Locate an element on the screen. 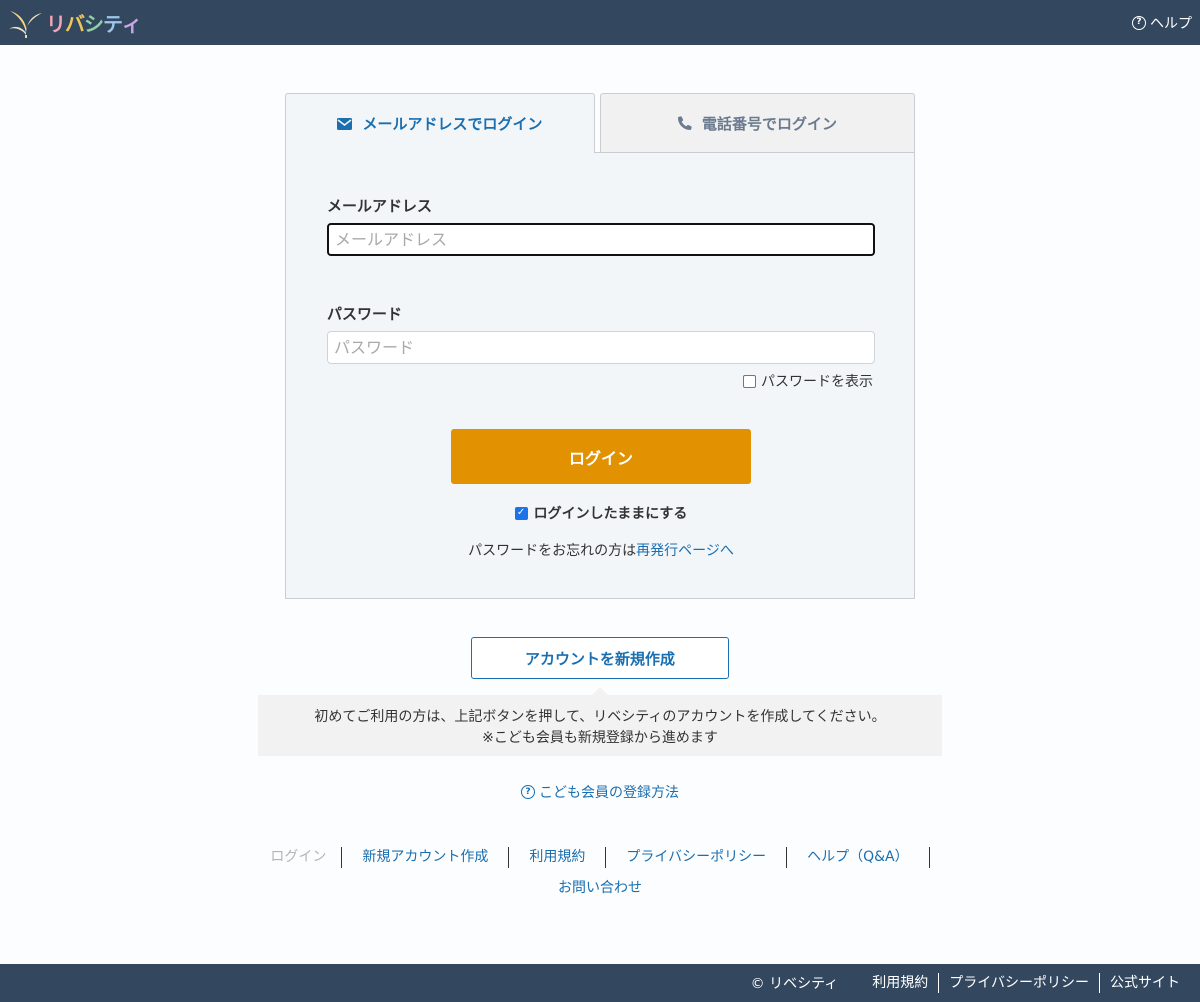  keep-login-toggle: ✓ ログインしたままにする is located at coordinates (601, 513).